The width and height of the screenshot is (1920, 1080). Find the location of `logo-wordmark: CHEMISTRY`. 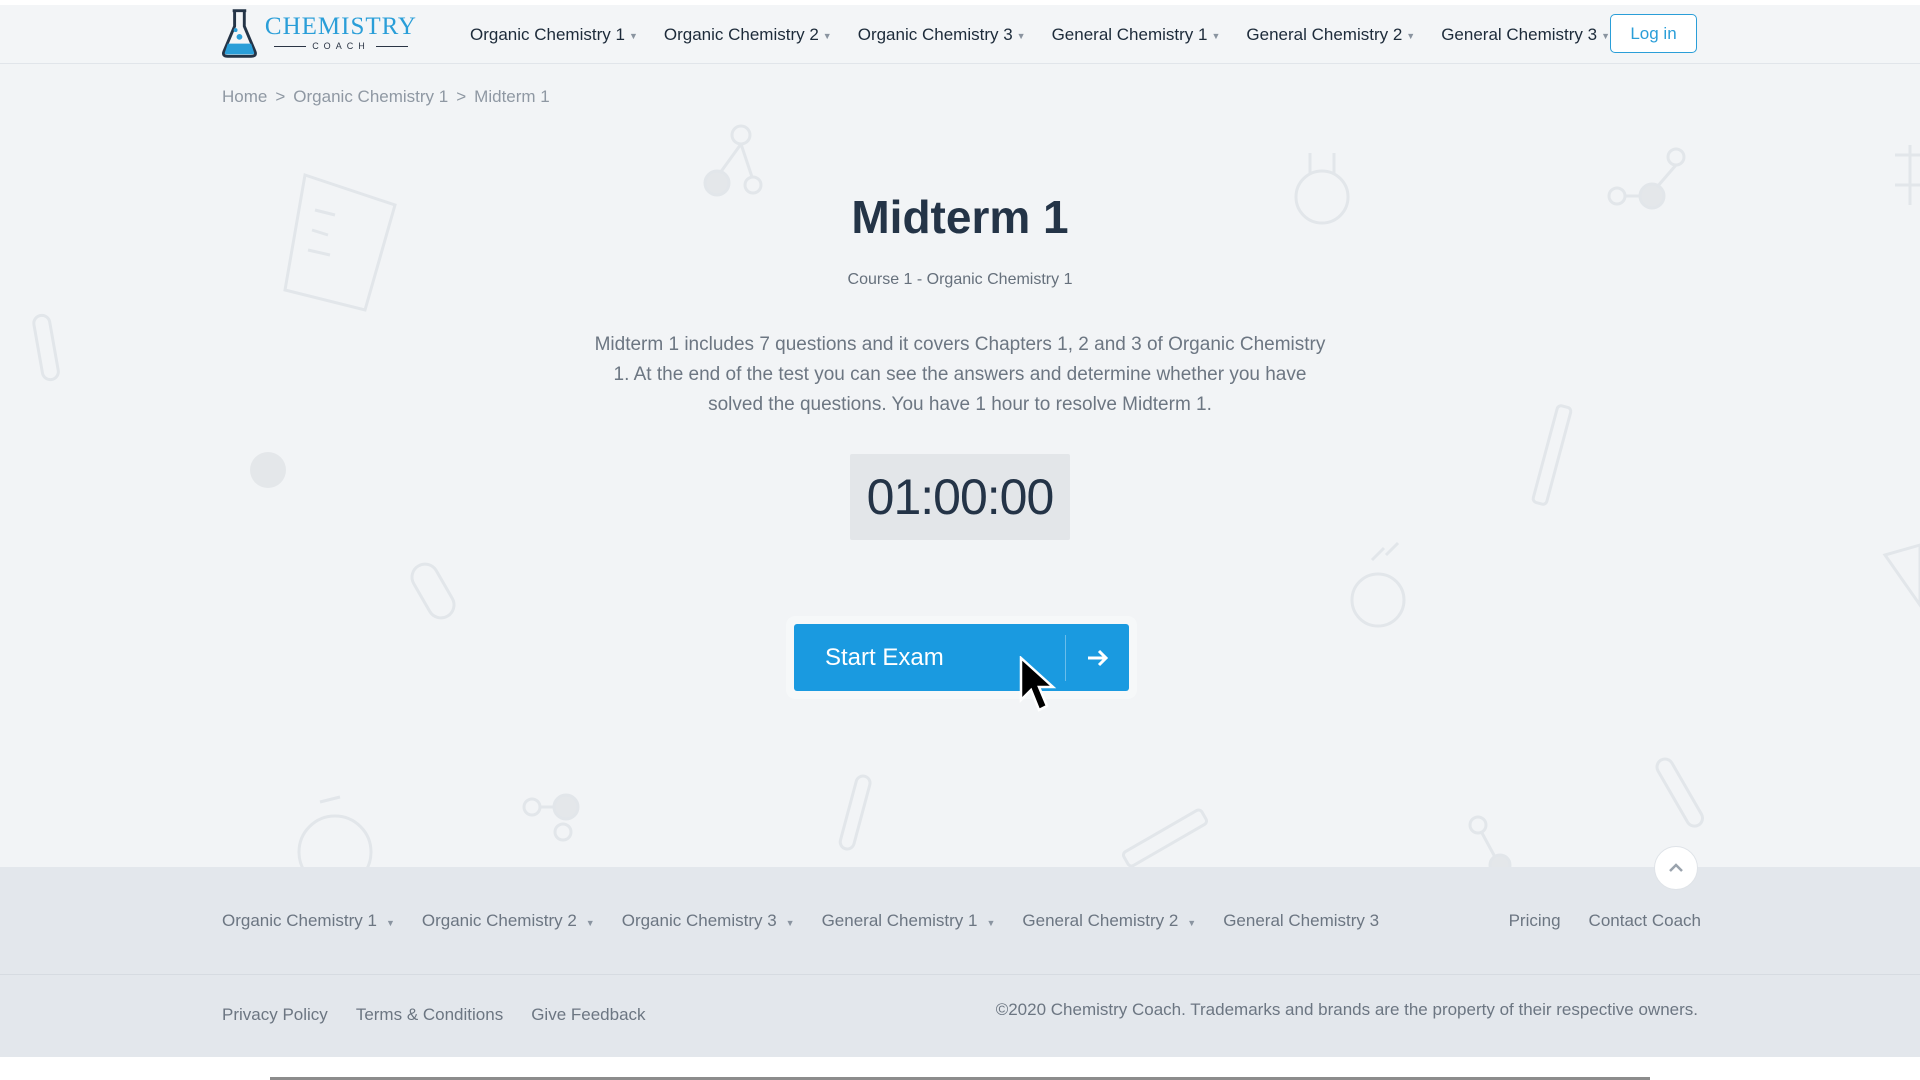

logo-wordmark: CHEMISTRY is located at coordinates (340, 26).